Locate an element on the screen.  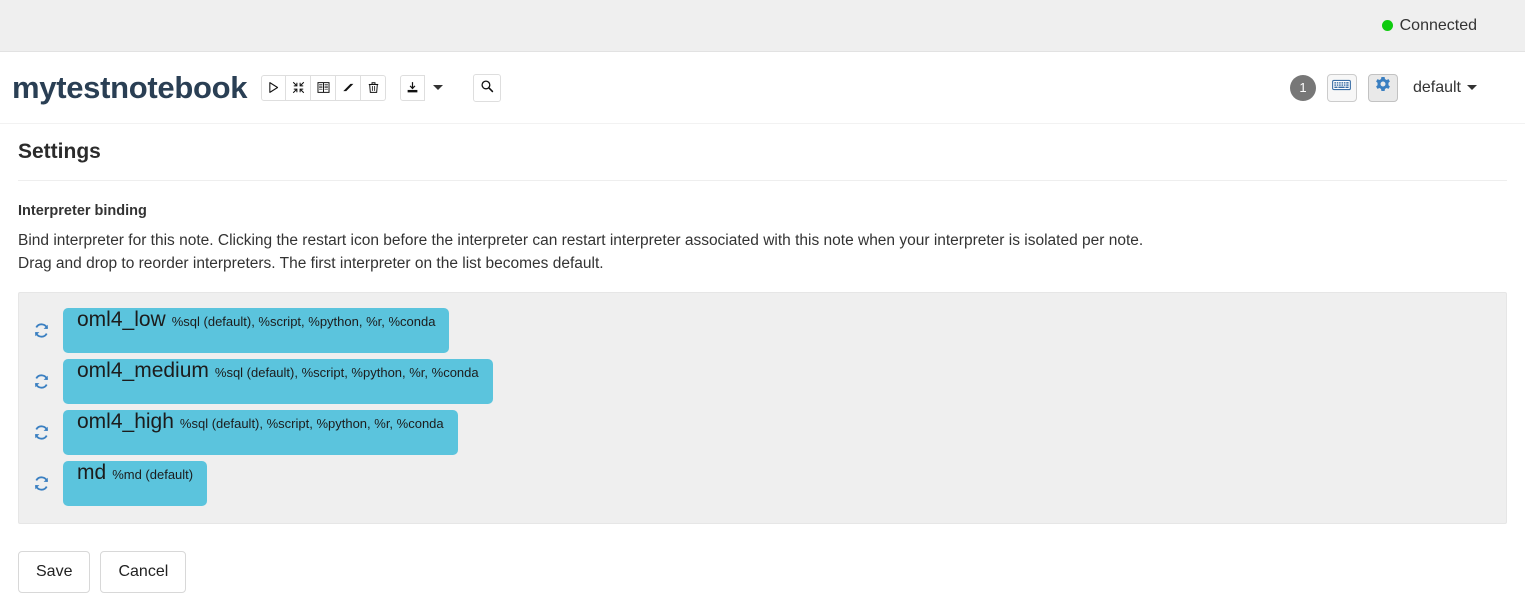
revision-count-badge: 1 is located at coordinates (1302, 87).